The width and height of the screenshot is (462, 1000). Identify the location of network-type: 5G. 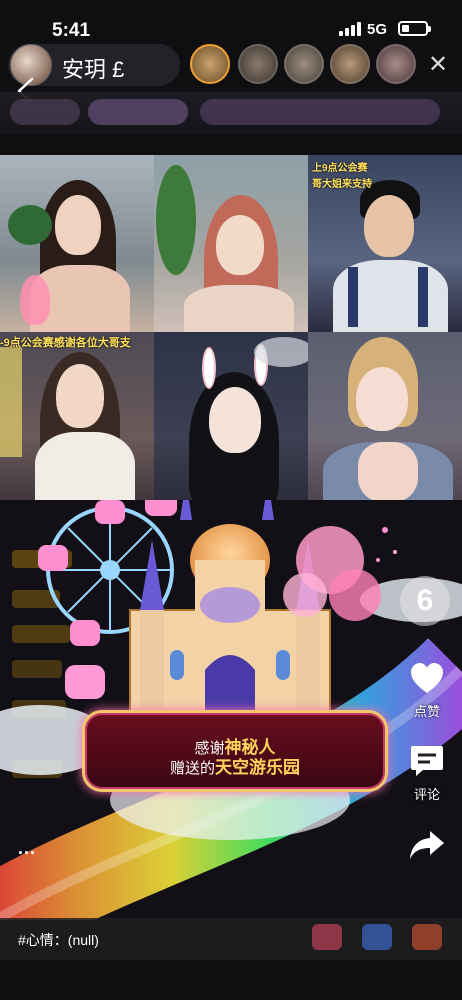
(377, 29).